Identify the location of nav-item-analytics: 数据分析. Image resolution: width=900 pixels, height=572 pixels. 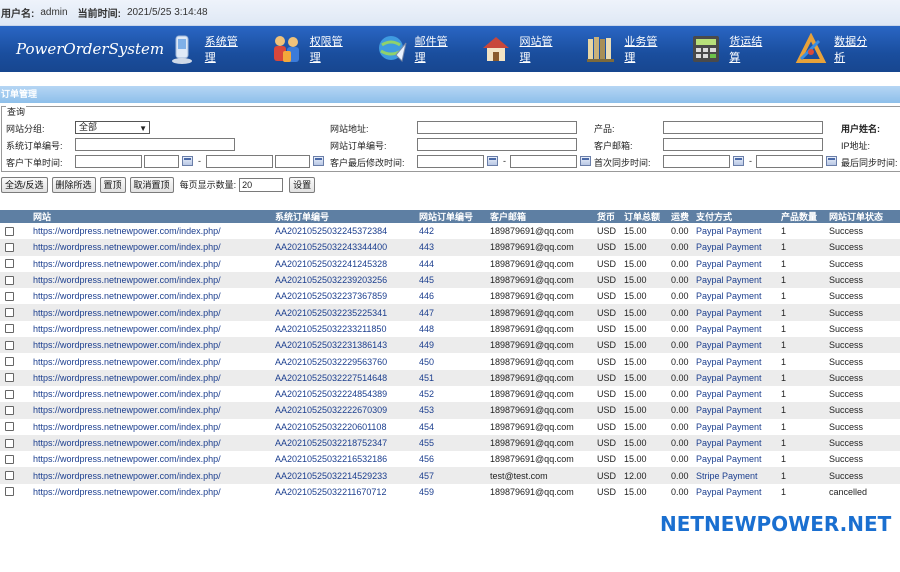
(836, 49).